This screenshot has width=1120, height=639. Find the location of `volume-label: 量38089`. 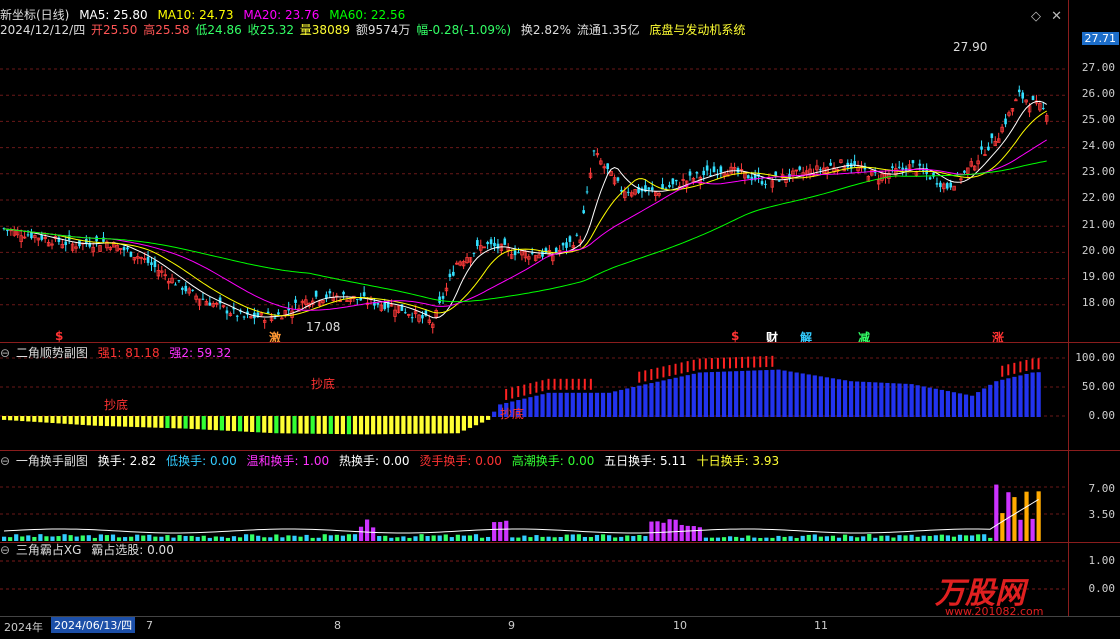

volume-label: 量38089 is located at coordinates (324, 30).